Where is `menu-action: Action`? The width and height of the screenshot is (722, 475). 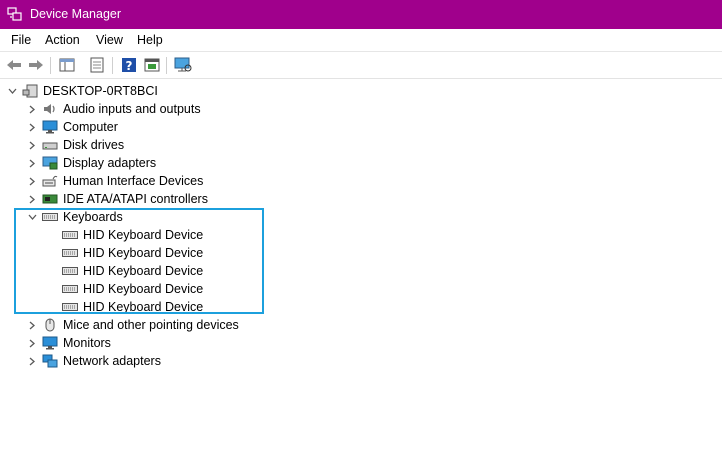 menu-action: Action is located at coordinates (62, 40).